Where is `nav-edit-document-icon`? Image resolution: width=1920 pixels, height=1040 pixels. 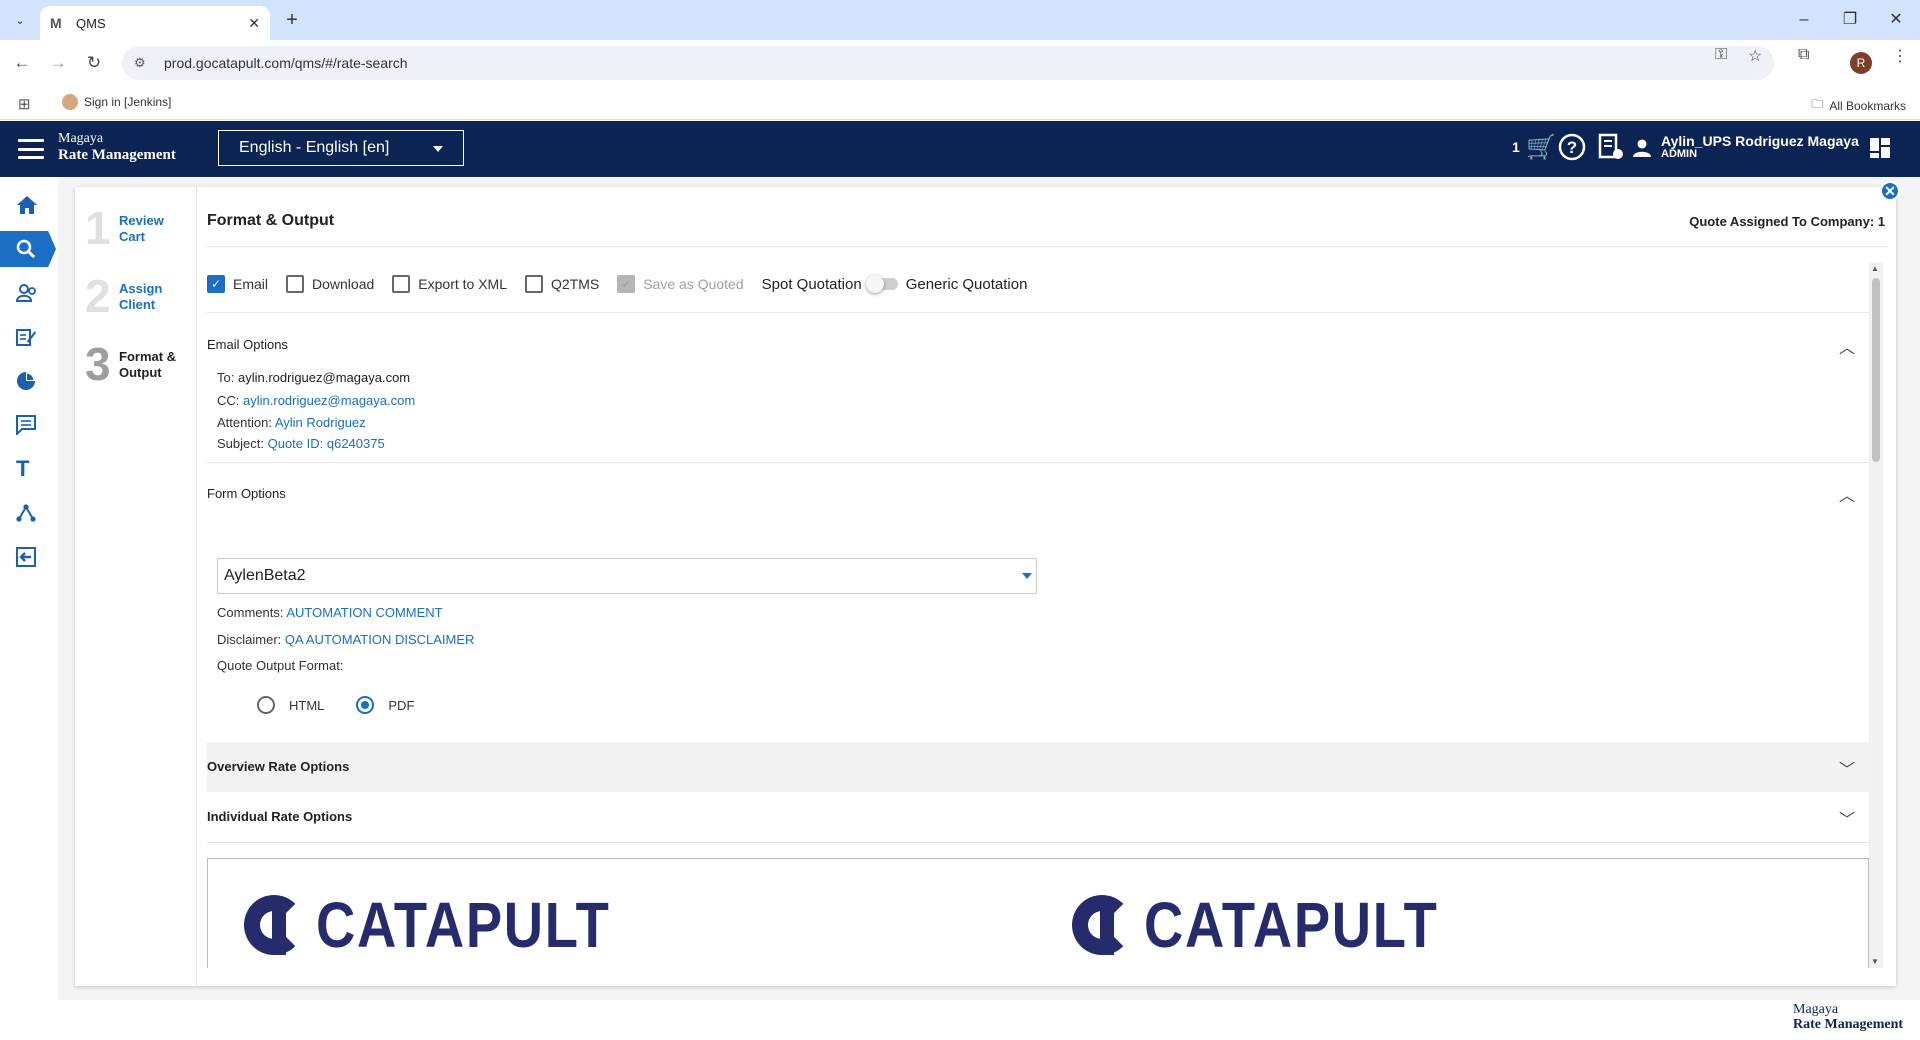
nav-edit-document-icon is located at coordinates (29, 337).